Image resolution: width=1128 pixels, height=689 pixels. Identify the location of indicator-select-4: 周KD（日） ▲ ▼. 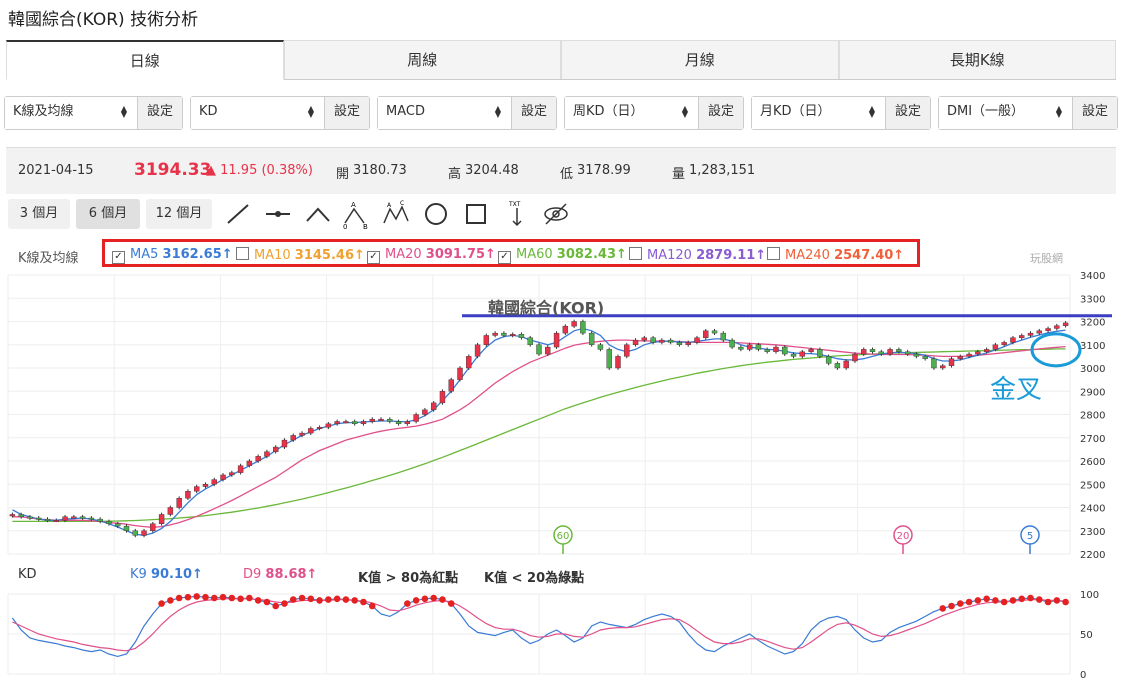
(631, 113).